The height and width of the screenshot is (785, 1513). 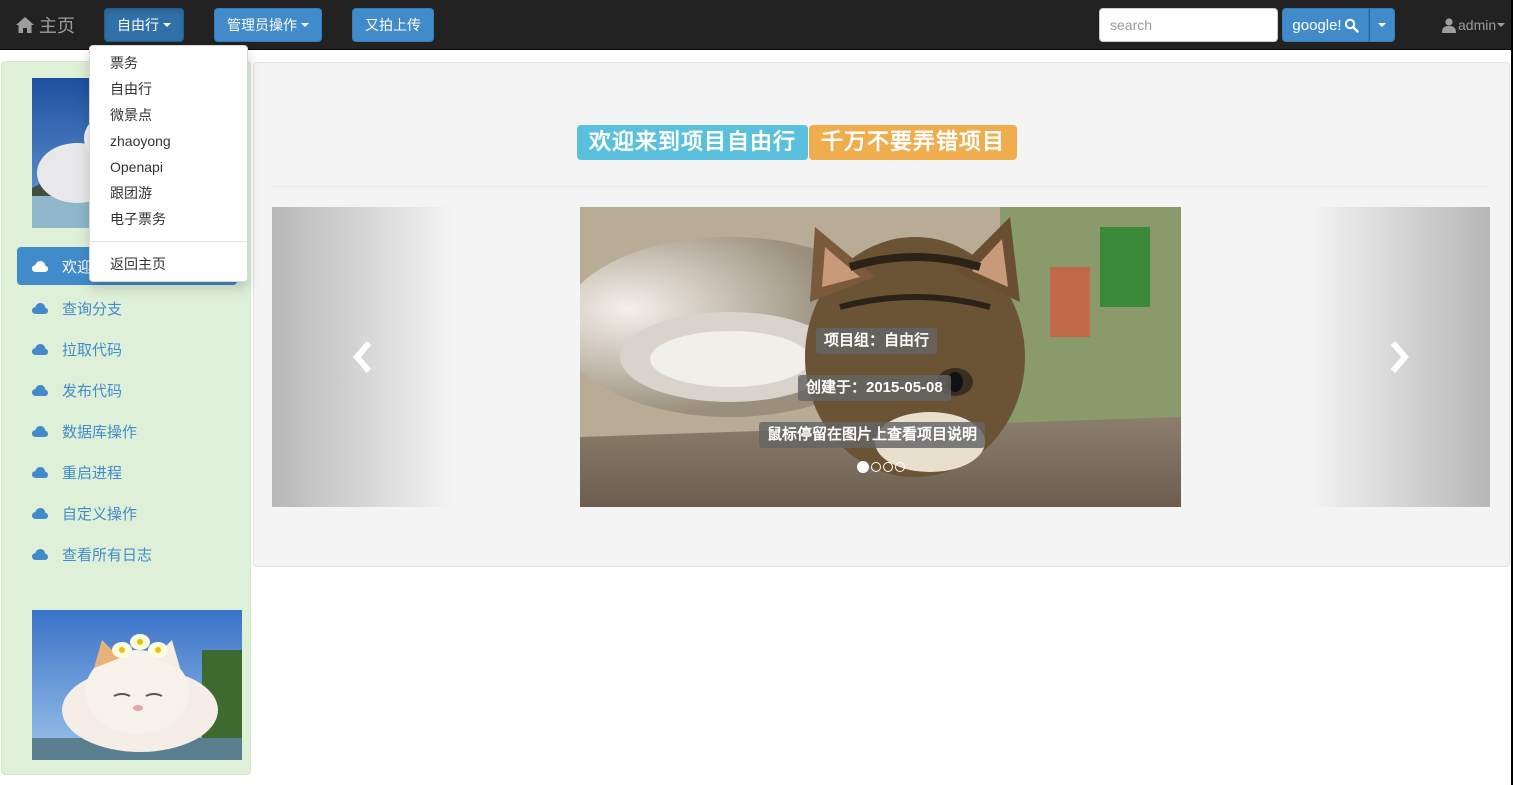 I want to click on warning-badge: 千万不要弄错项目, so click(x=913, y=142).